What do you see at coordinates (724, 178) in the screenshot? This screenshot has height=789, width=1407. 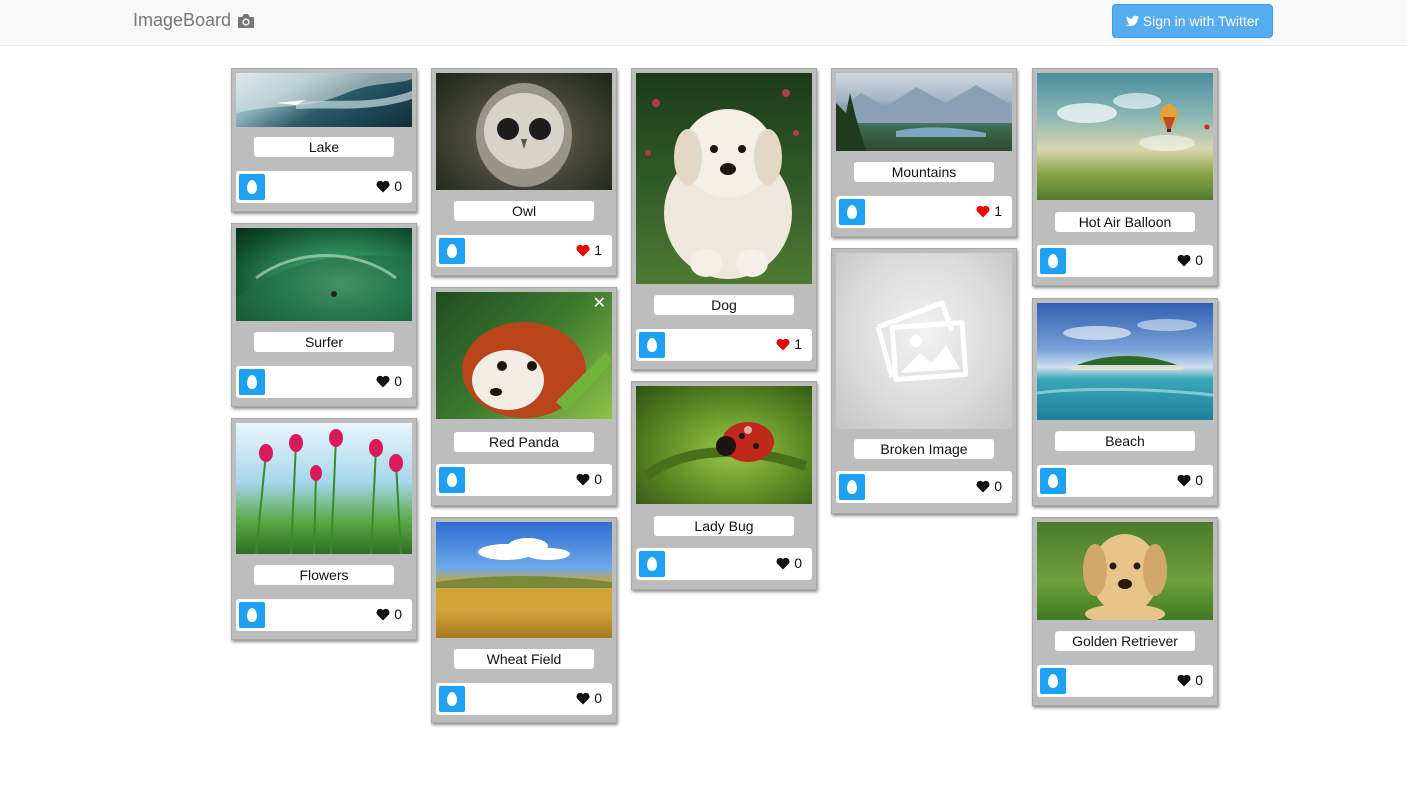 I see `dog-image` at bounding box center [724, 178].